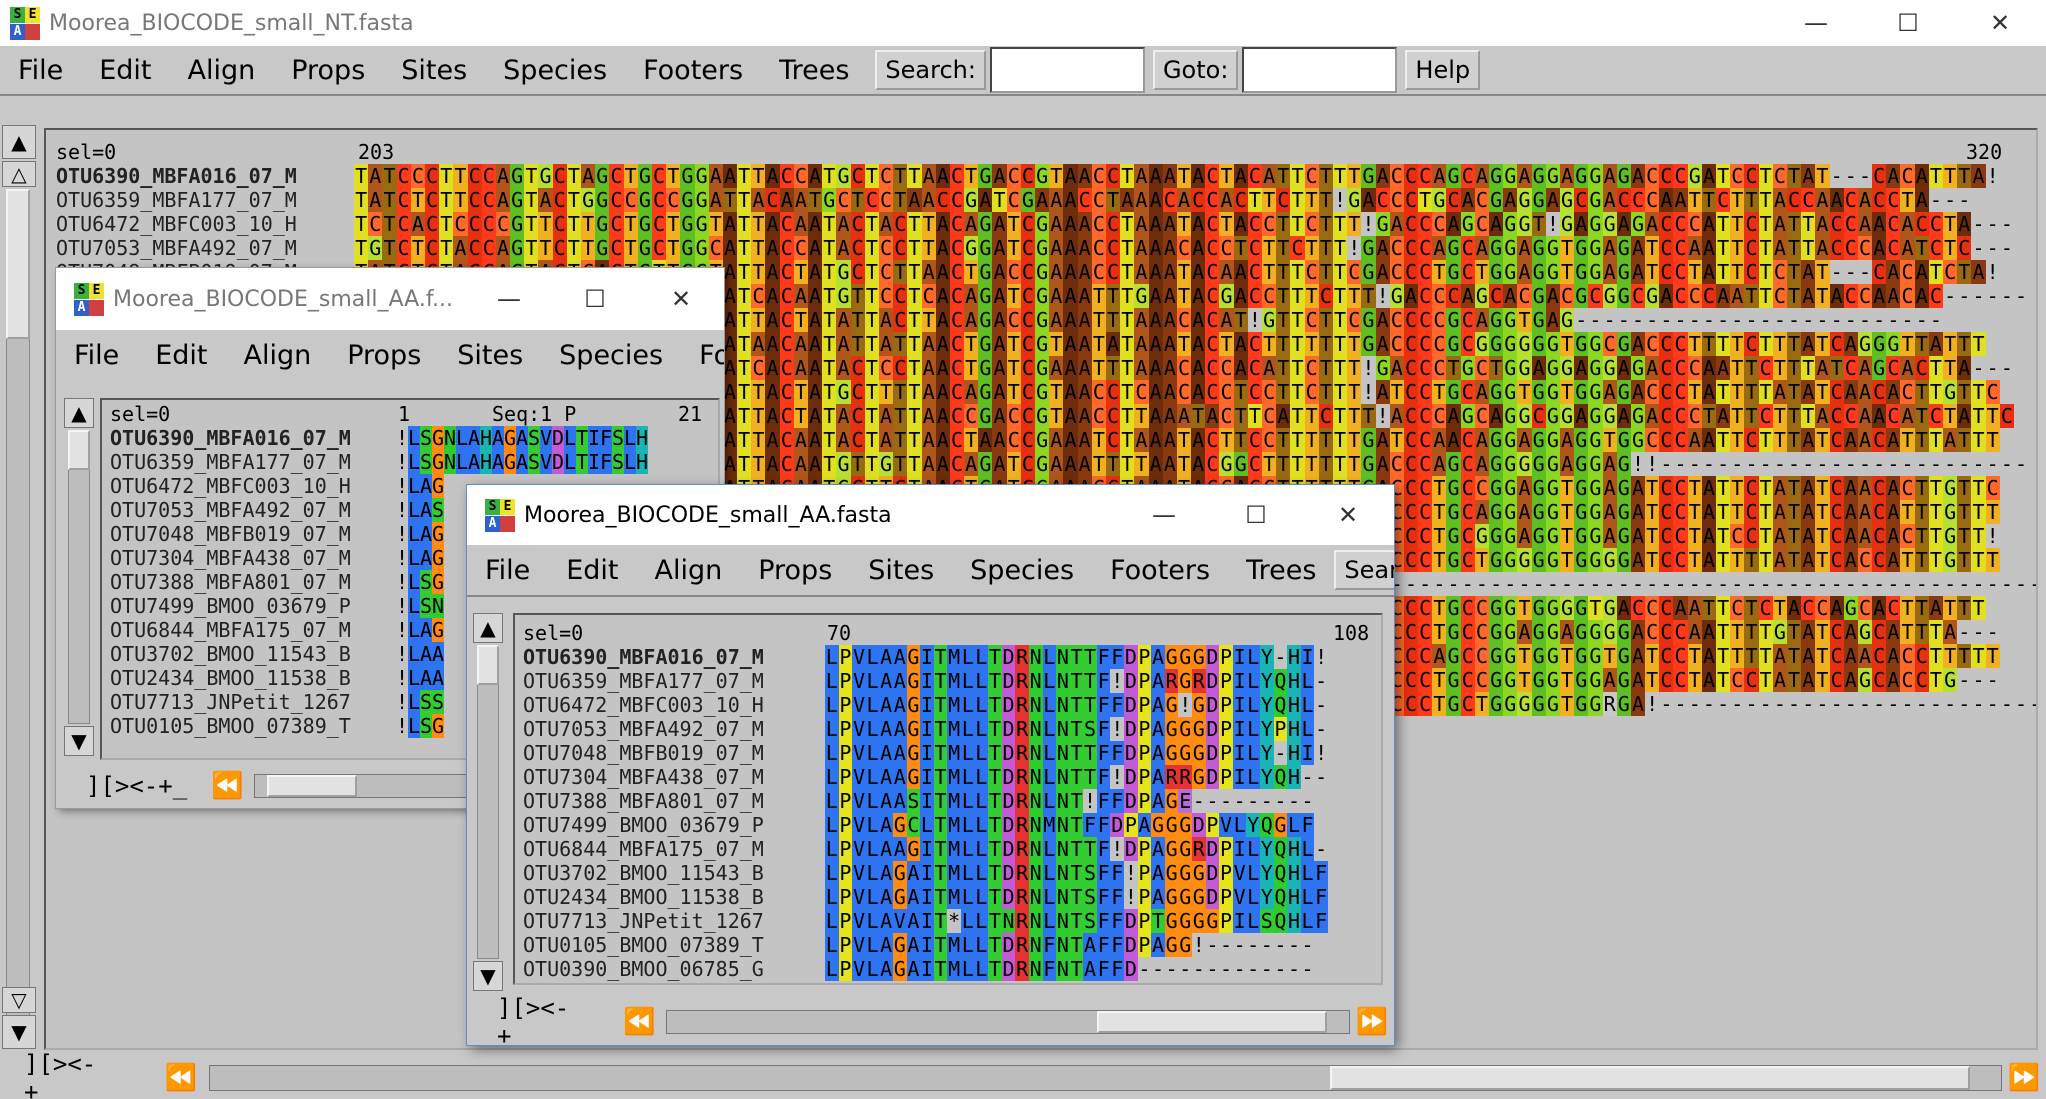  I want to click on nt-vertical-scrollbar: ▲ △ ▽ ▼, so click(18, 590).